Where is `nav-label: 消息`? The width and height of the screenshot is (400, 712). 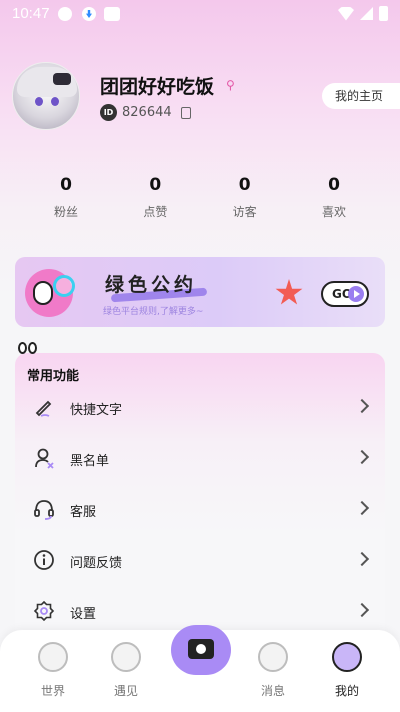
nav-label: 消息 is located at coordinates (272, 691).